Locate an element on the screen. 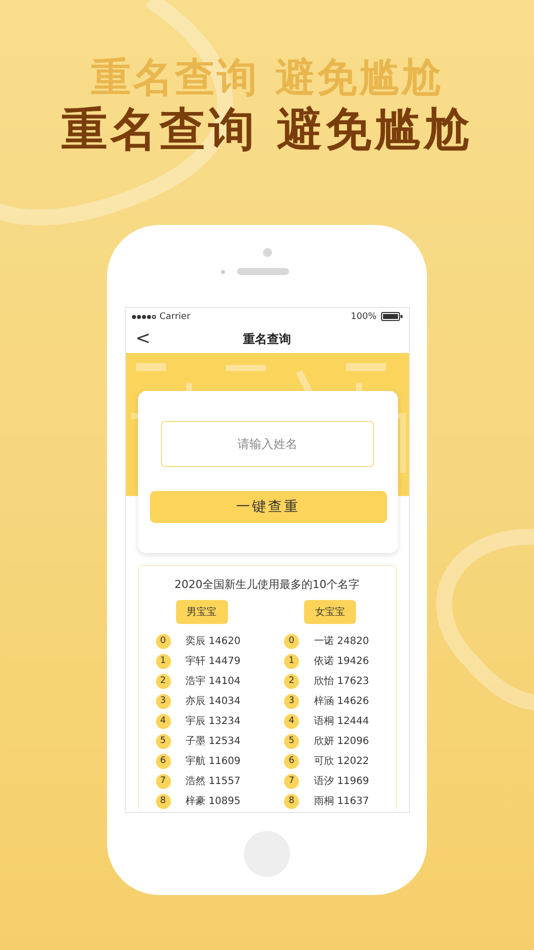  name-count: 一诺 24820 is located at coordinates (341, 641).